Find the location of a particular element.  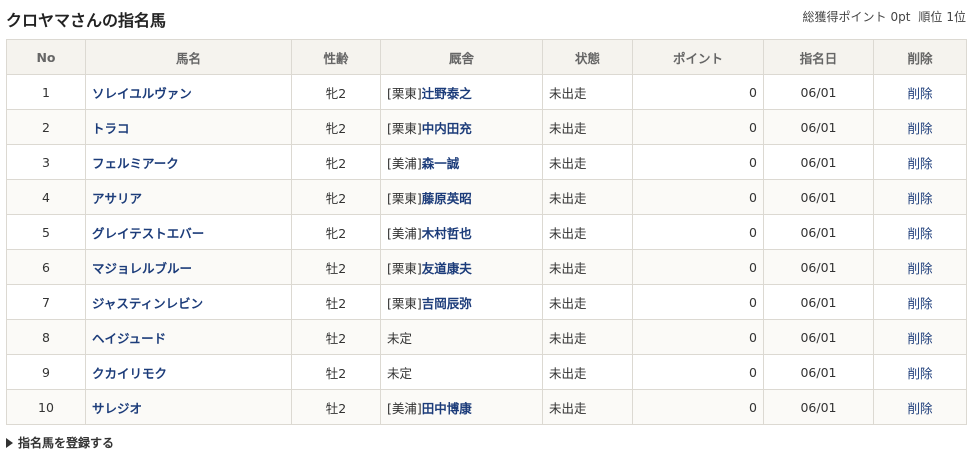

table-row: 5 グレイテストエバー 牝2 [美浦]木村哲也 未出走 0 06/01 削除 is located at coordinates (486, 232).